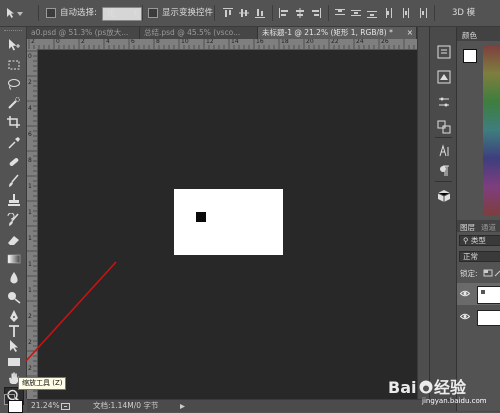  I want to click on right-panels: 颜色 图层 通道 ⚲ 类型 正常 锁定:, so click(478, 219).